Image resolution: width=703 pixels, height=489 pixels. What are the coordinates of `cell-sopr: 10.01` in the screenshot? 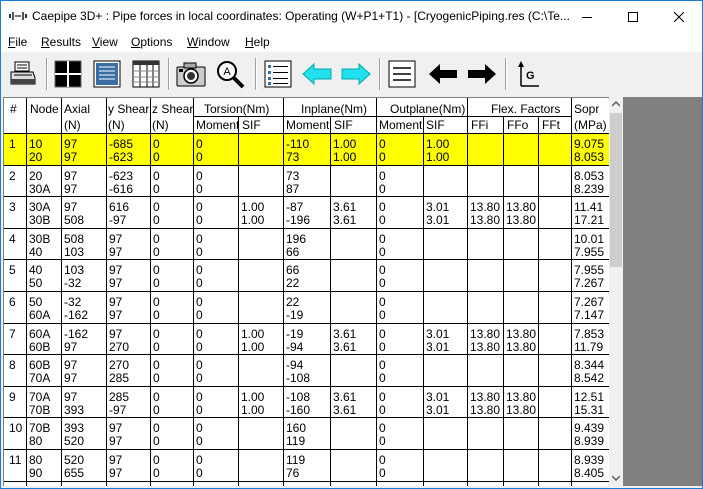 It's located at (589, 239).